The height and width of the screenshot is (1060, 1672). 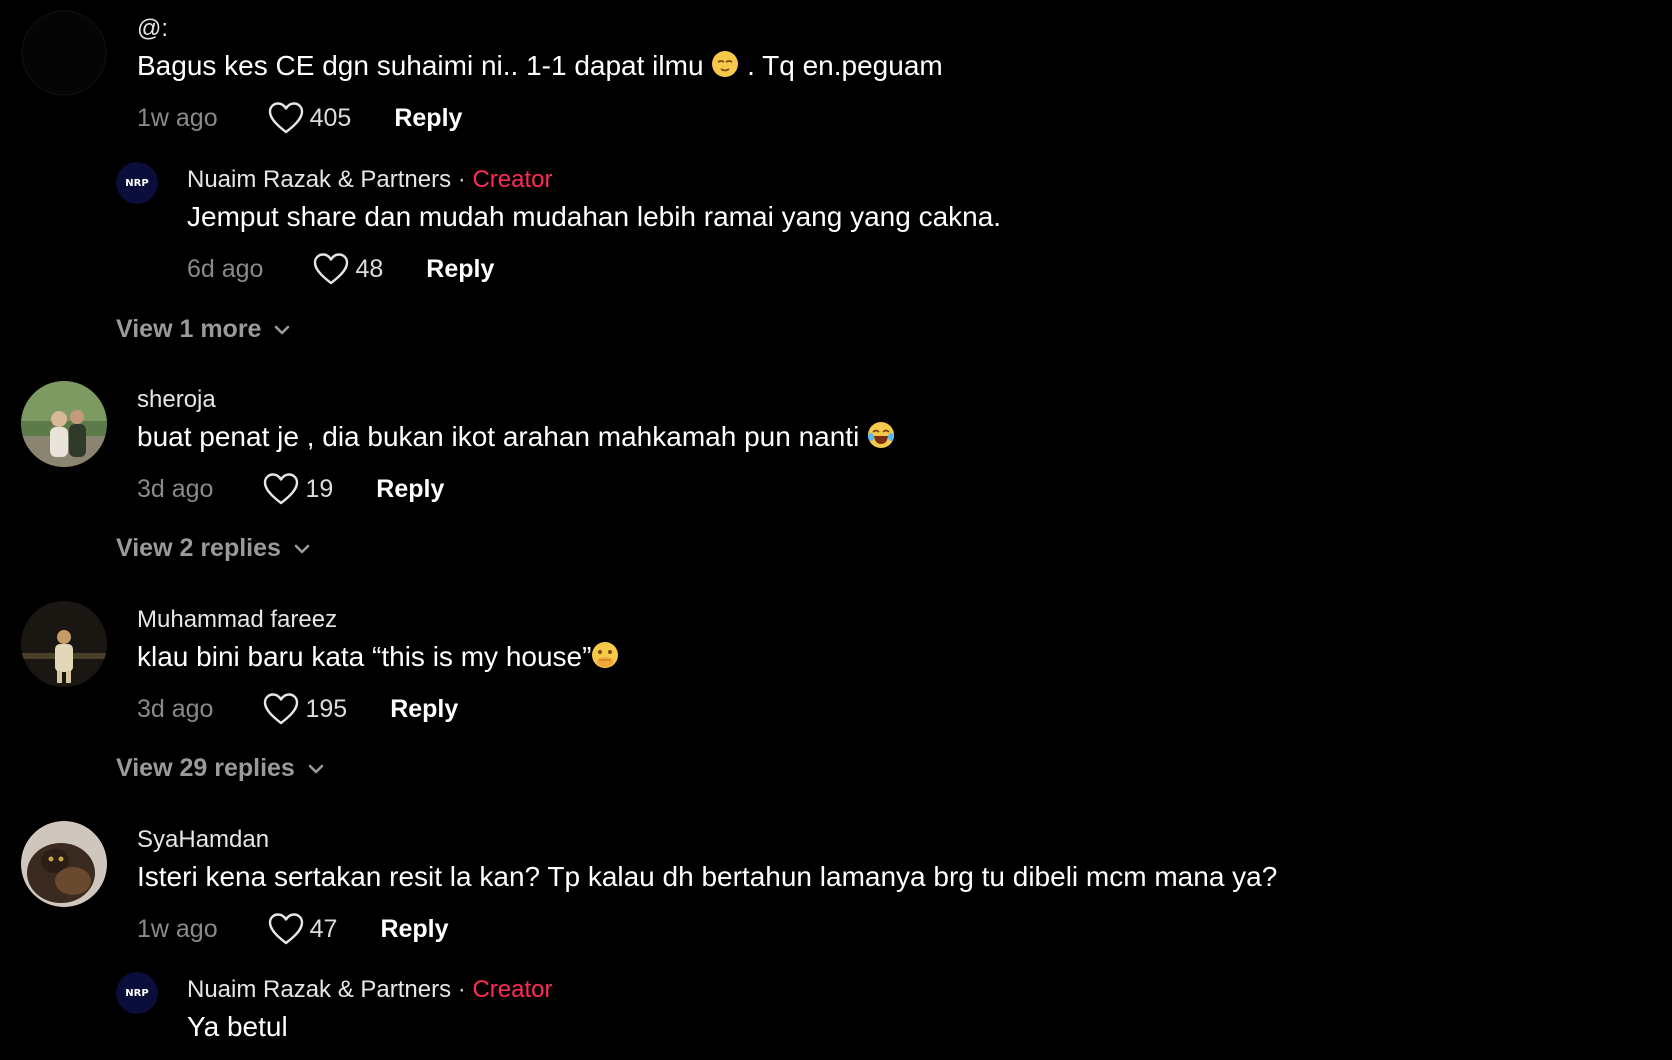 What do you see at coordinates (237, 620) in the screenshot?
I see `comment-username: Muhammad fareez` at bounding box center [237, 620].